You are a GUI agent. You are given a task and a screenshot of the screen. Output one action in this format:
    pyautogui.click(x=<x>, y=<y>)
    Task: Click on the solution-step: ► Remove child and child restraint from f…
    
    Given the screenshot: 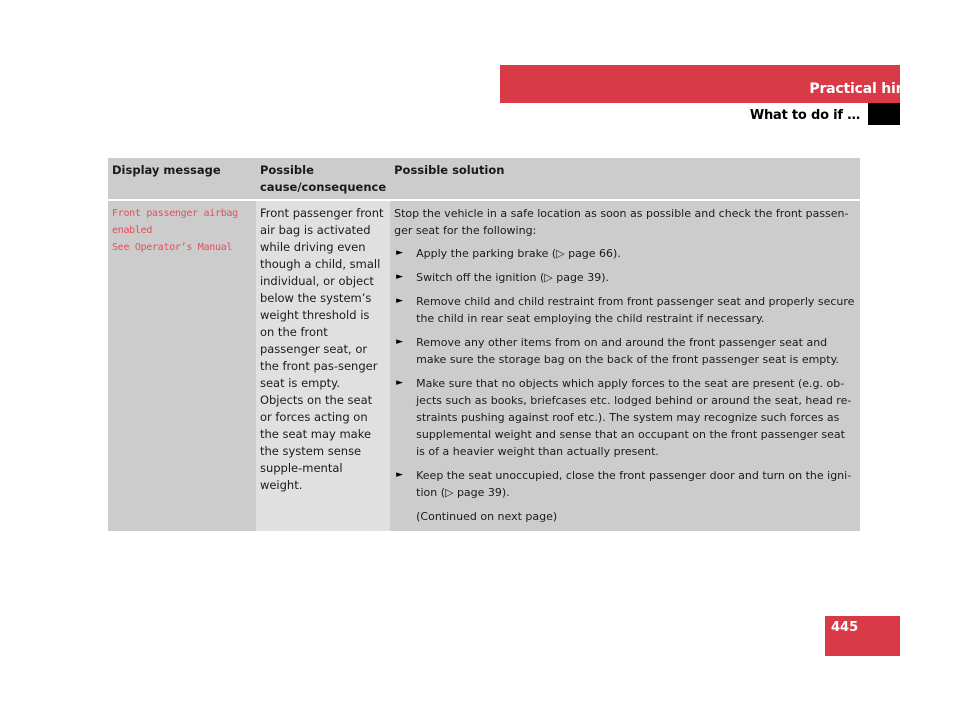 What is the action you would take?
    pyautogui.click(x=625, y=310)
    